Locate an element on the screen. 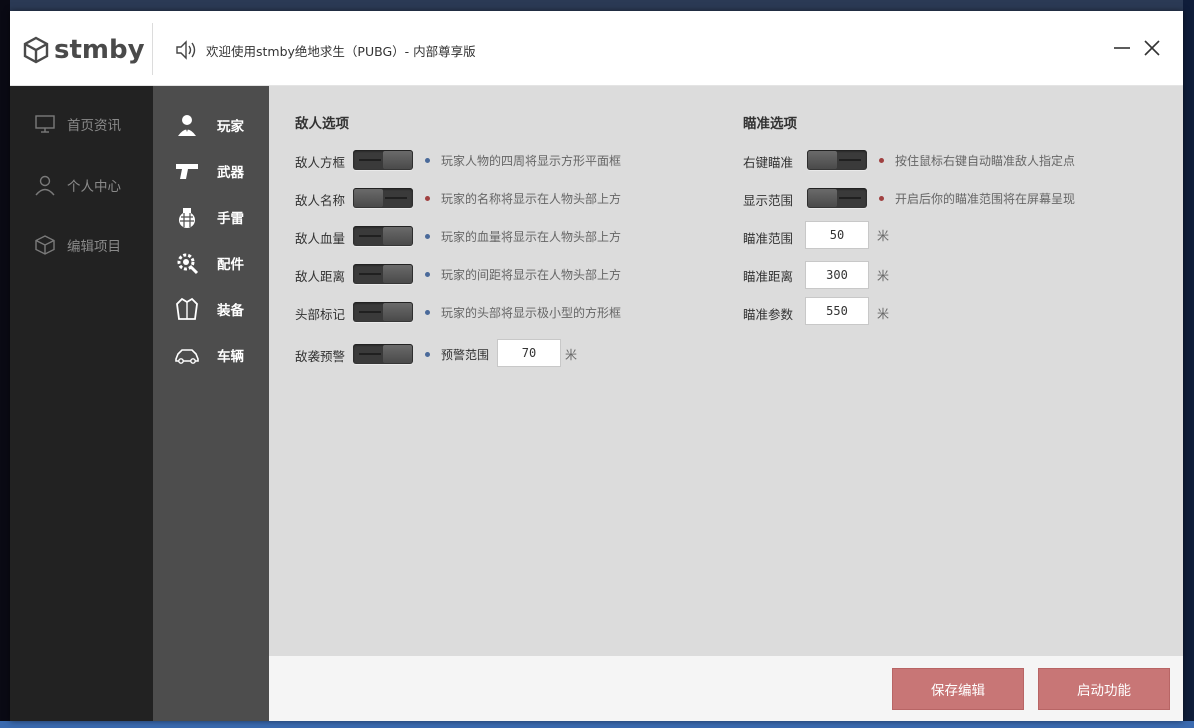 Image resolution: width=1194 pixels, height=728 pixels. aim-section-title: 瞄准选项 is located at coordinates (770, 124).